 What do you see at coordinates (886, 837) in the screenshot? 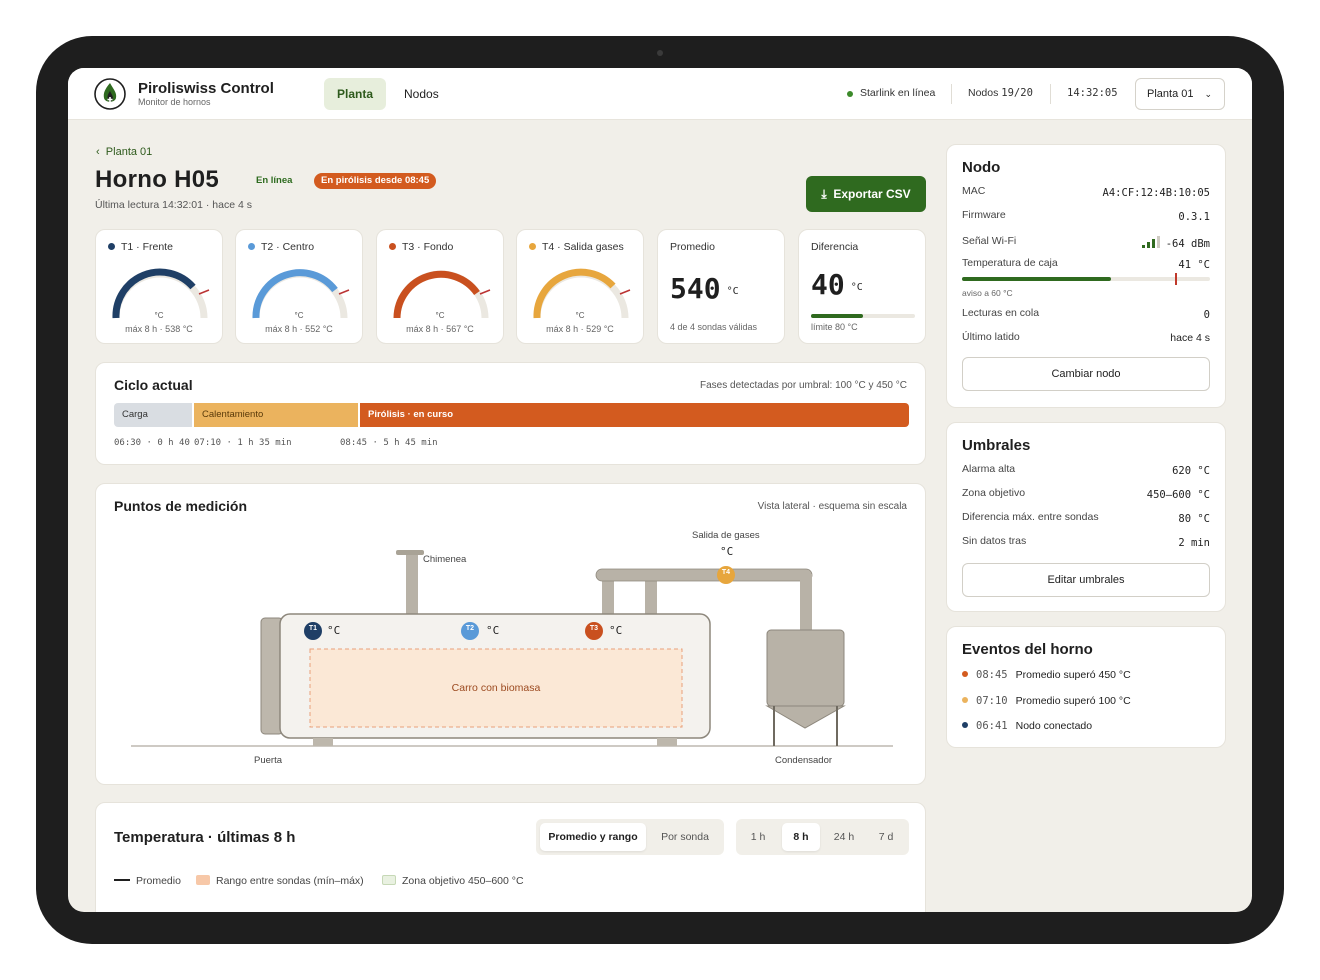
I see `range-7d: 7 d` at bounding box center [886, 837].